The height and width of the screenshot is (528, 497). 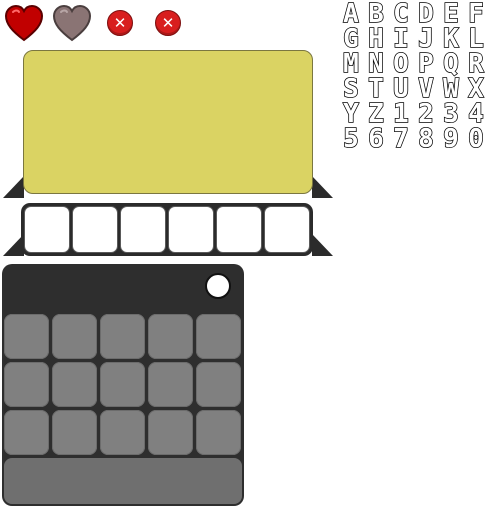 What do you see at coordinates (425, 139) in the screenshot?
I see `font-glyph: 8` at bounding box center [425, 139].